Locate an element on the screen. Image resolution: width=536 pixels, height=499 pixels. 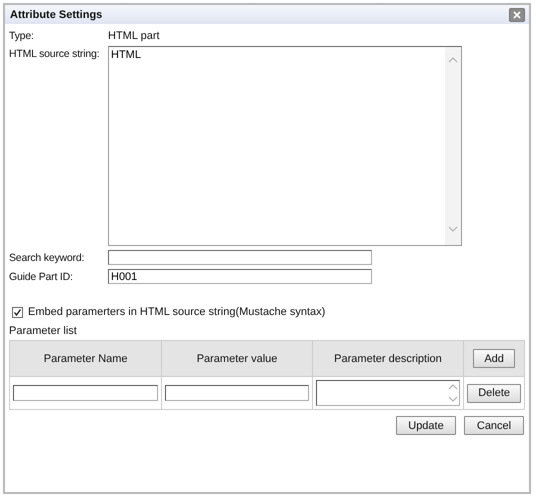
column-header: Parameter description is located at coordinates (388, 358).